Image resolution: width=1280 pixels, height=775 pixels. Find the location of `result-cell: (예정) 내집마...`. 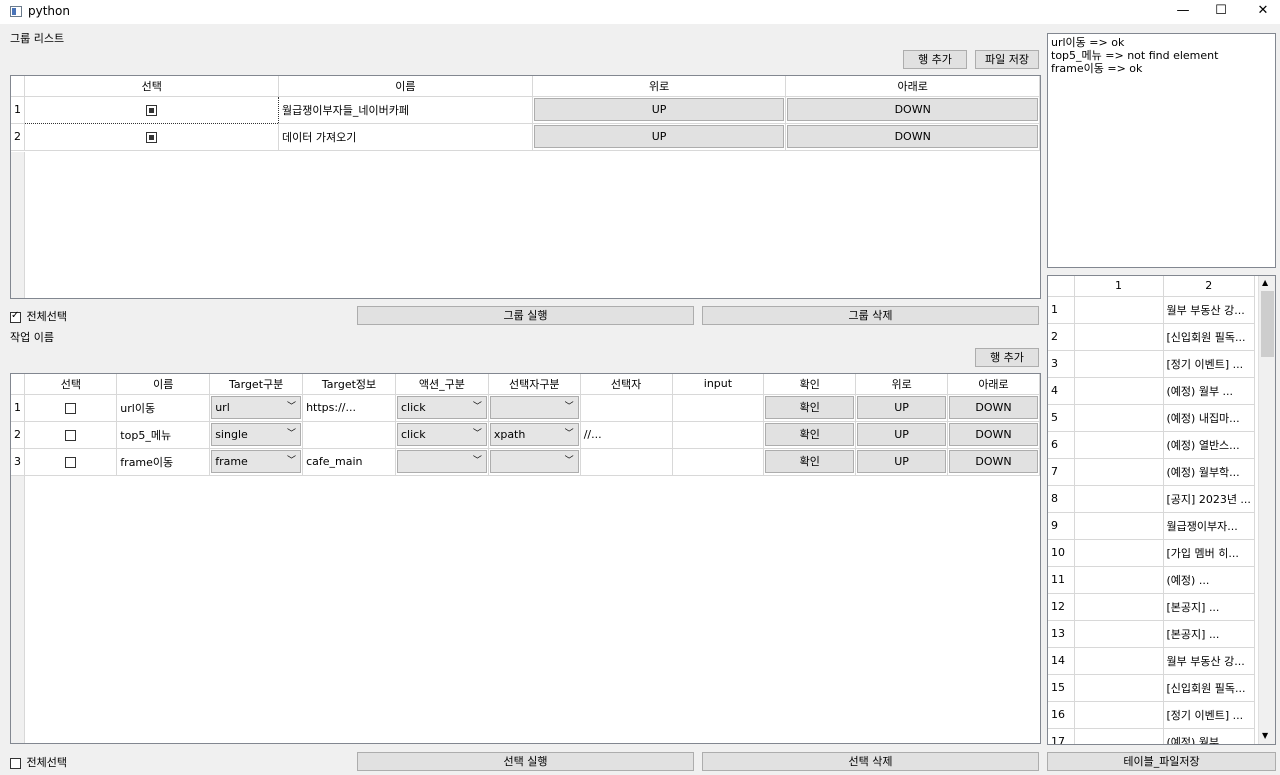

result-cell: (예정) 내집마... is located at coordinates (1209, 418).